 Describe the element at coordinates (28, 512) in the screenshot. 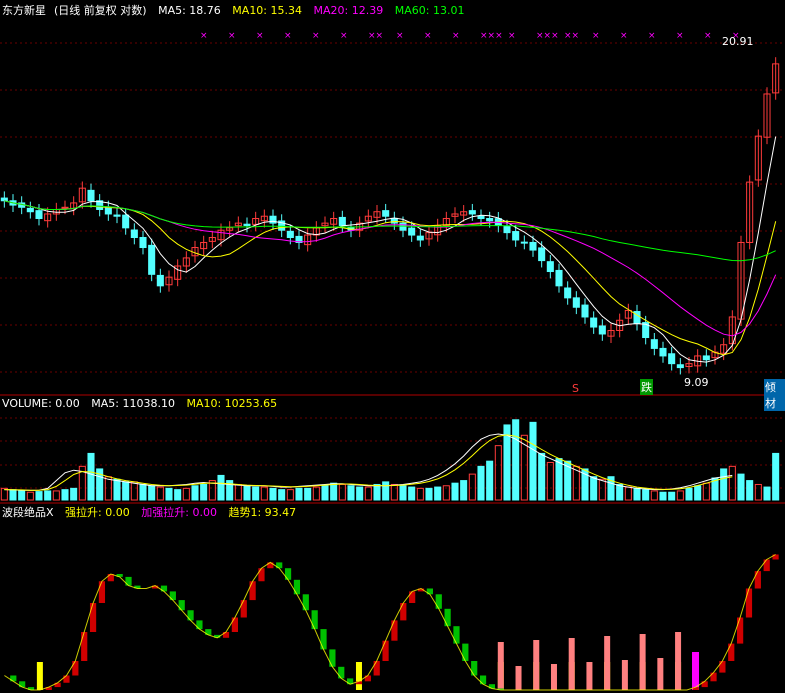

I see `indicator-name: 波段绝品X` at that location.